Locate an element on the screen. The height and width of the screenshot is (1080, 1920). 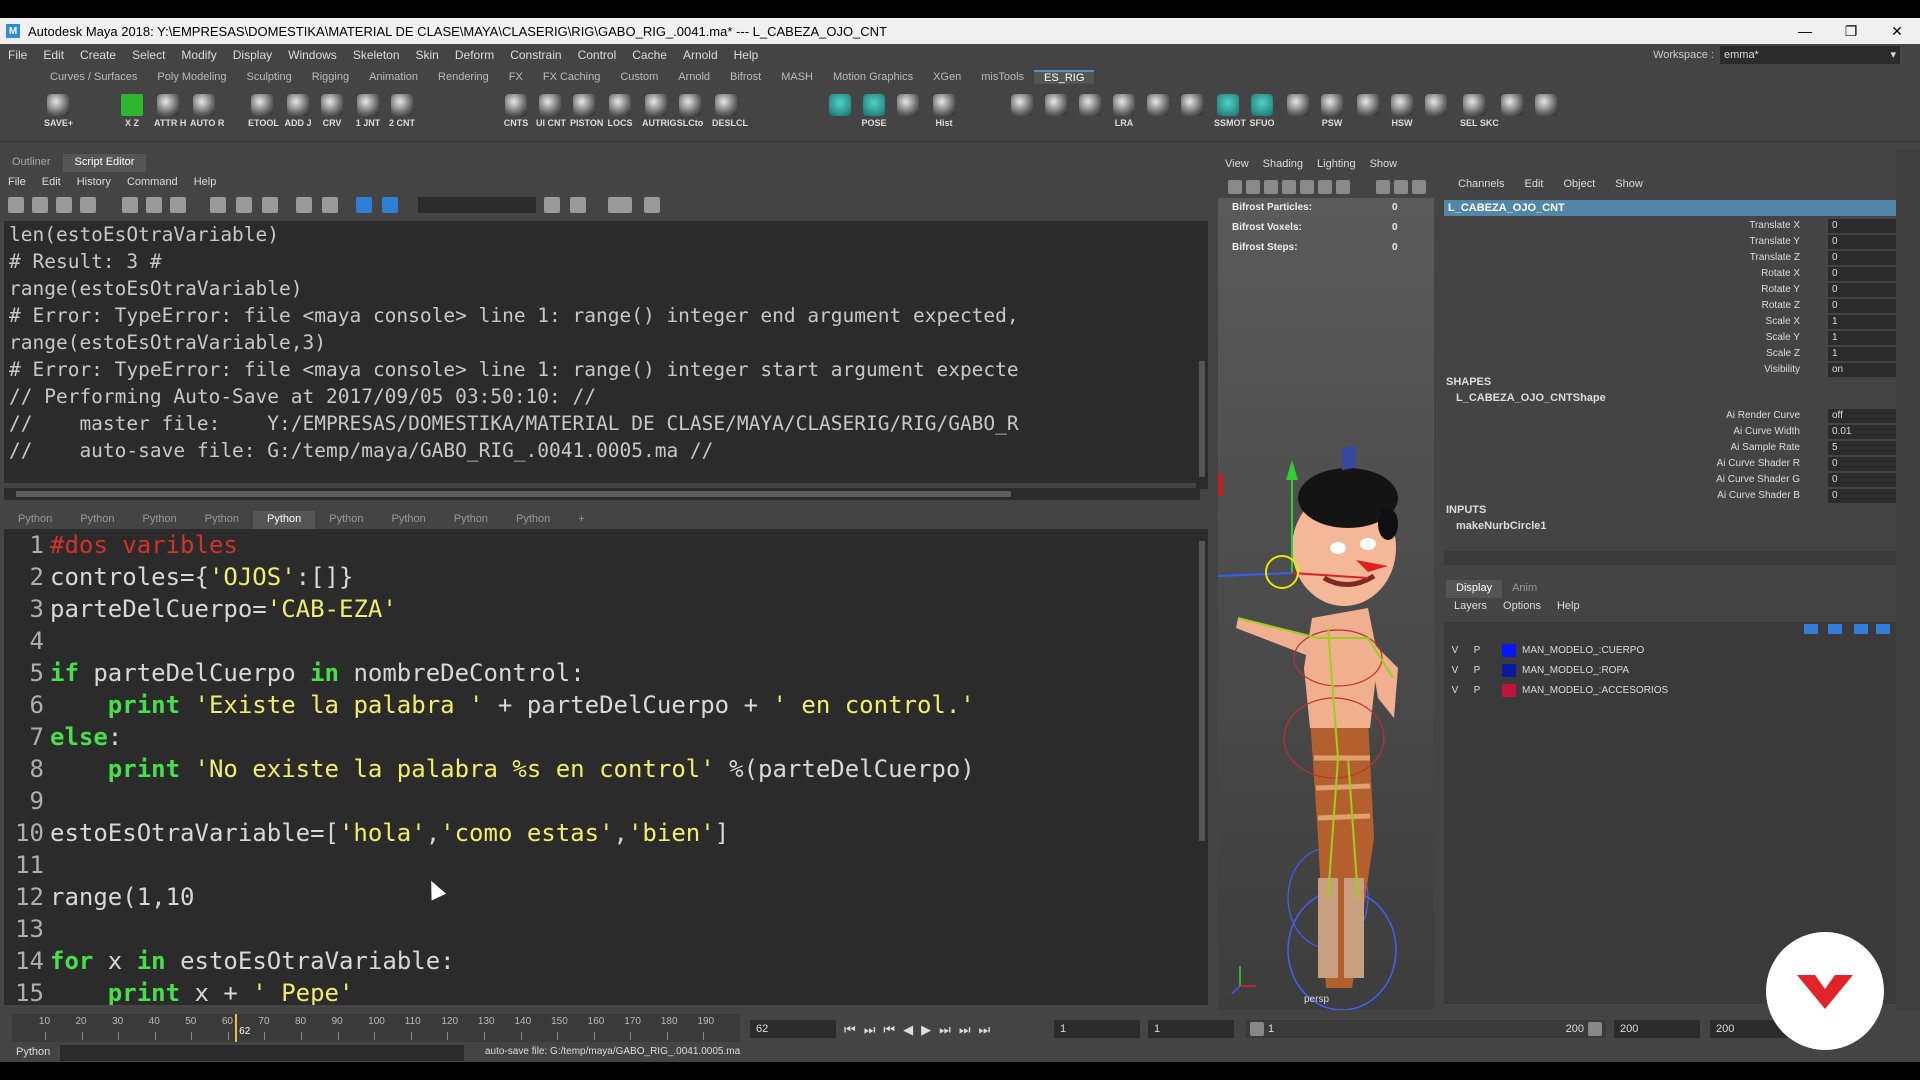
shelf-button-ui-cnt: UI CNT is located at coordinates (551, 111).